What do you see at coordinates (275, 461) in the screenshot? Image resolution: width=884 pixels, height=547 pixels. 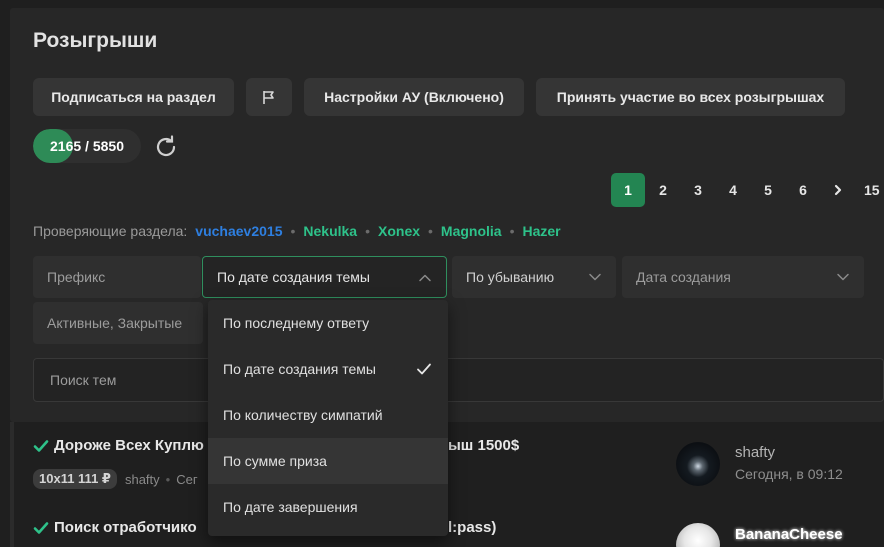 I see `sort-option-label: По сумме приза` at bounding box center [275, 461].